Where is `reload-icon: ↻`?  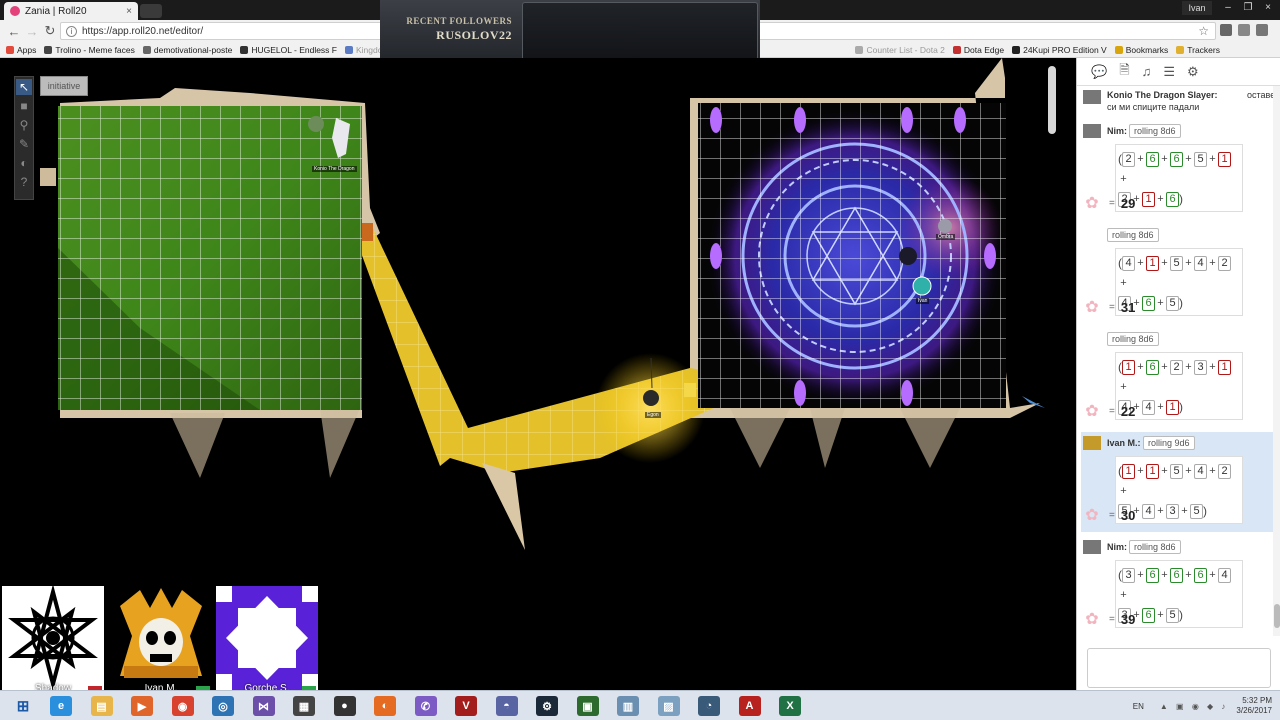
reload-icon: ↻ is located at coordinates (50, 31).